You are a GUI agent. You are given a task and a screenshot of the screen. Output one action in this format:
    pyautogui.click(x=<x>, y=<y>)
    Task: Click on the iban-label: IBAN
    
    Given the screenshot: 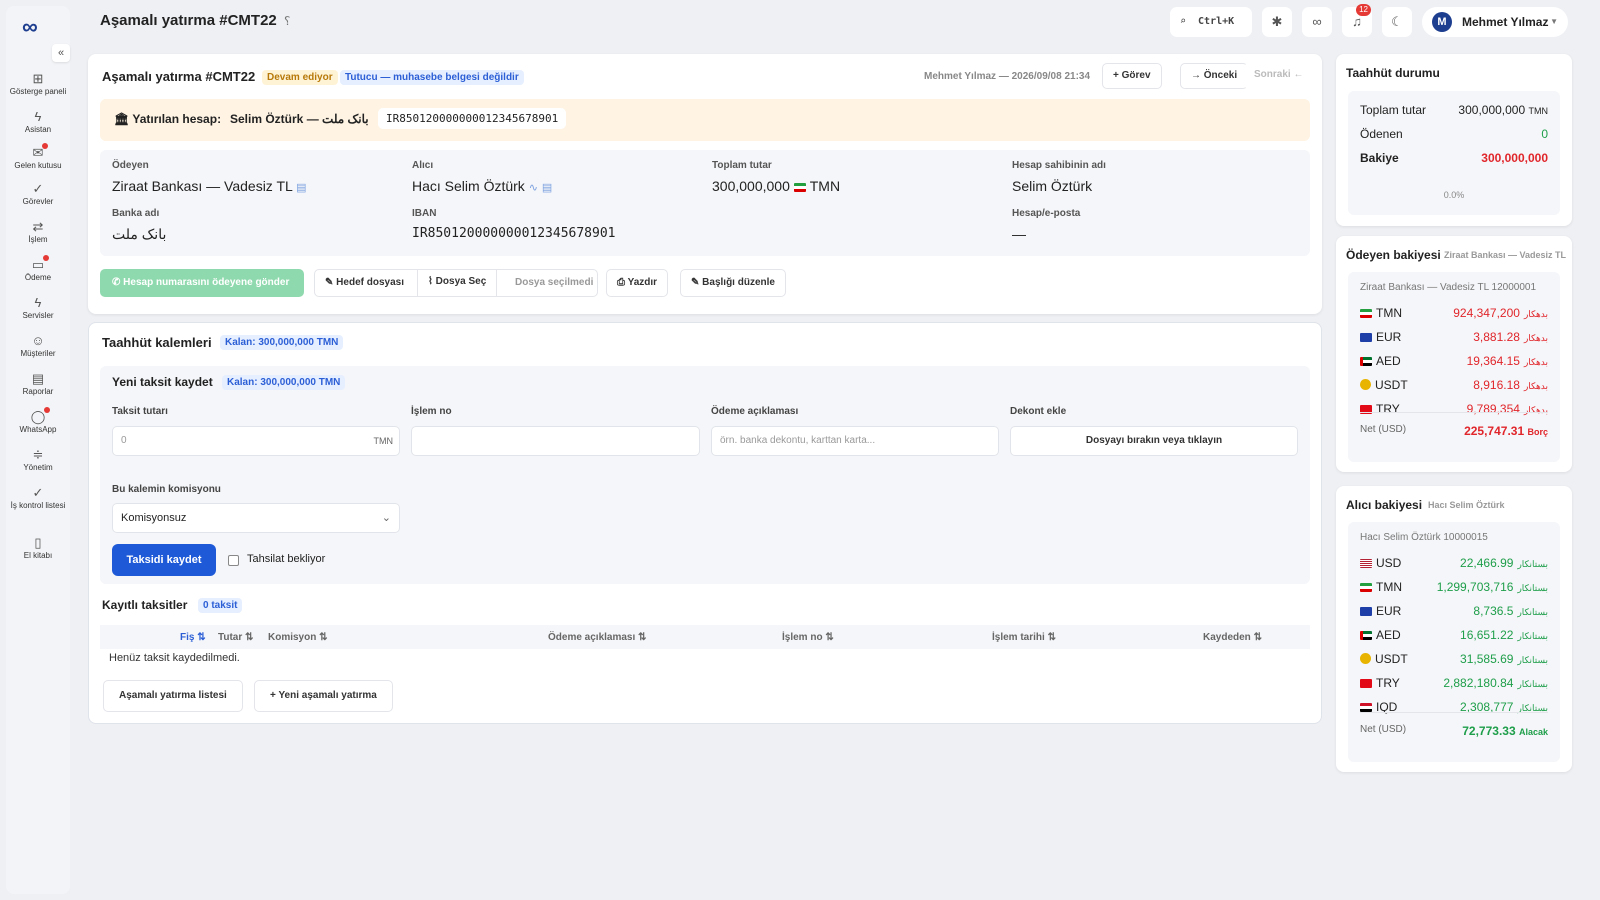 What is the action you would take?
    pyautogui.click(x=424, y=213)
    